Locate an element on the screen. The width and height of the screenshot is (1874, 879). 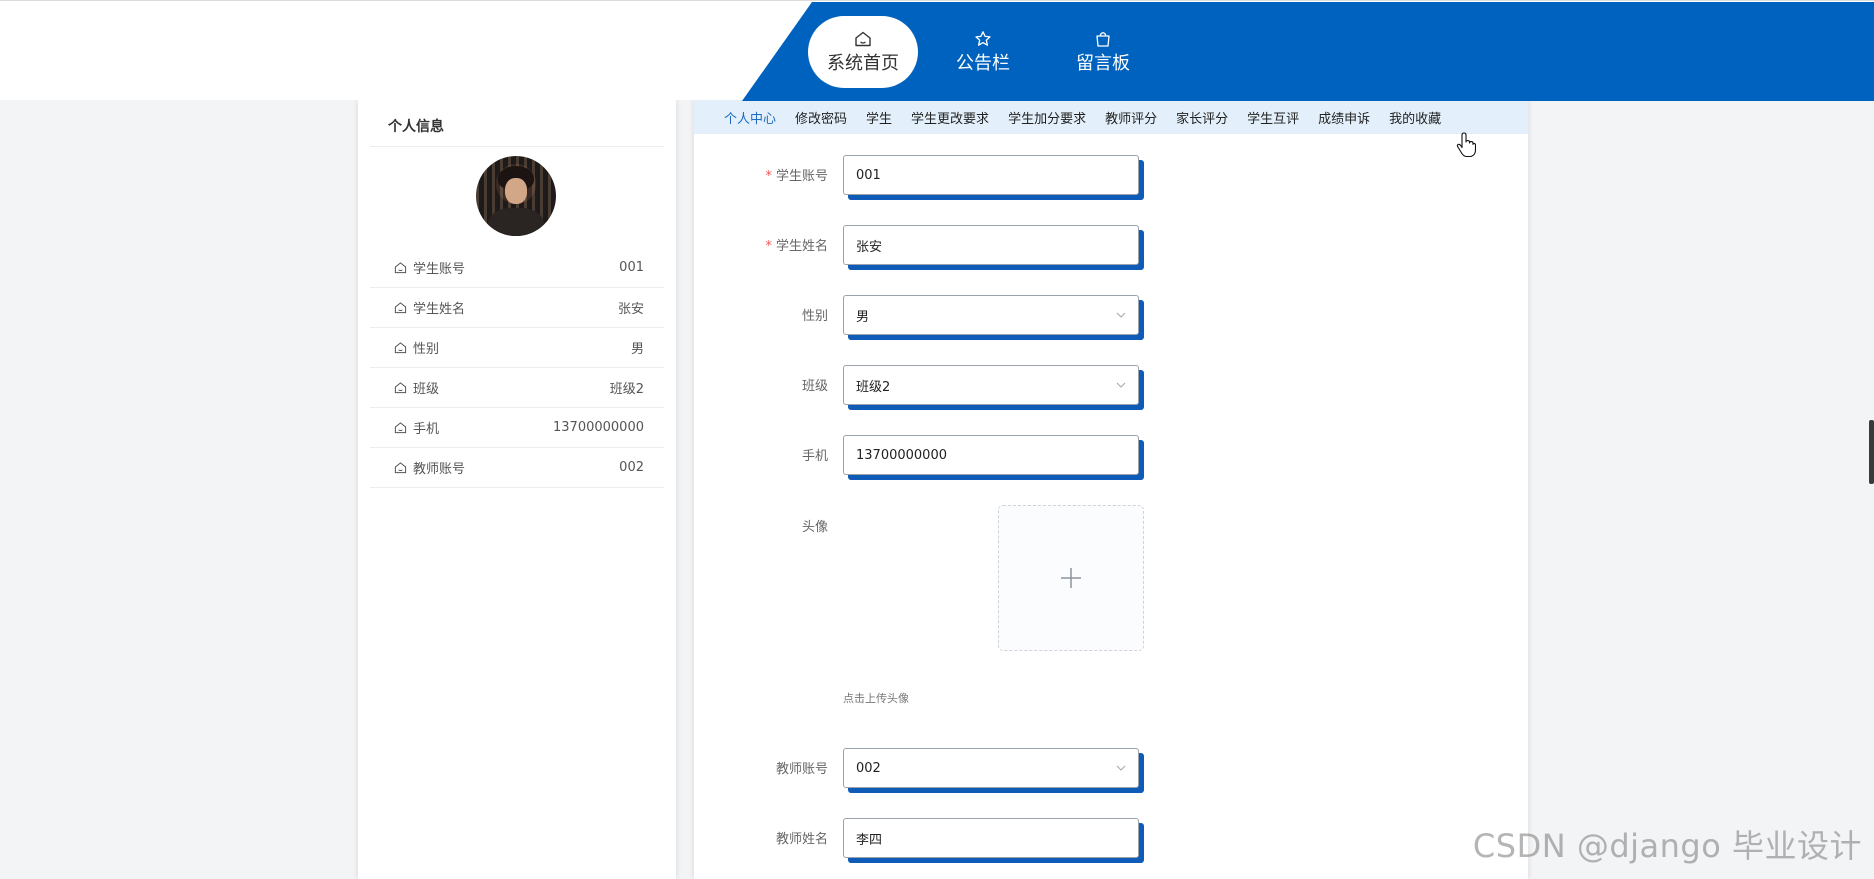
field-label: * 学生姓名 is located at coordinates (796, 244).